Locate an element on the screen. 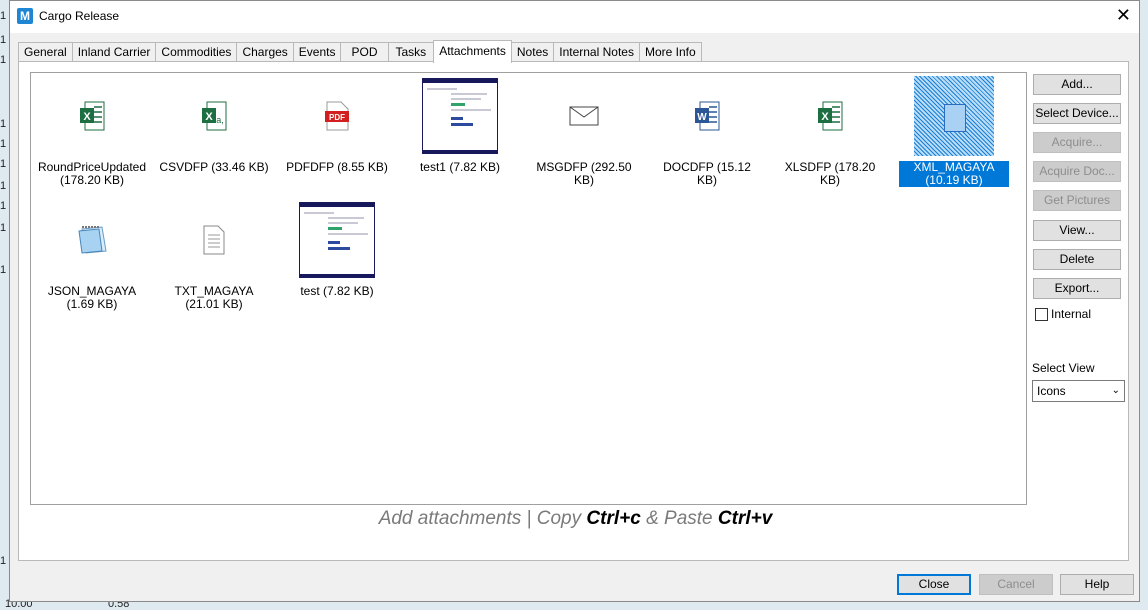  attachment-item: test1 (7.82 KB) is located at coordinates (460, 133).